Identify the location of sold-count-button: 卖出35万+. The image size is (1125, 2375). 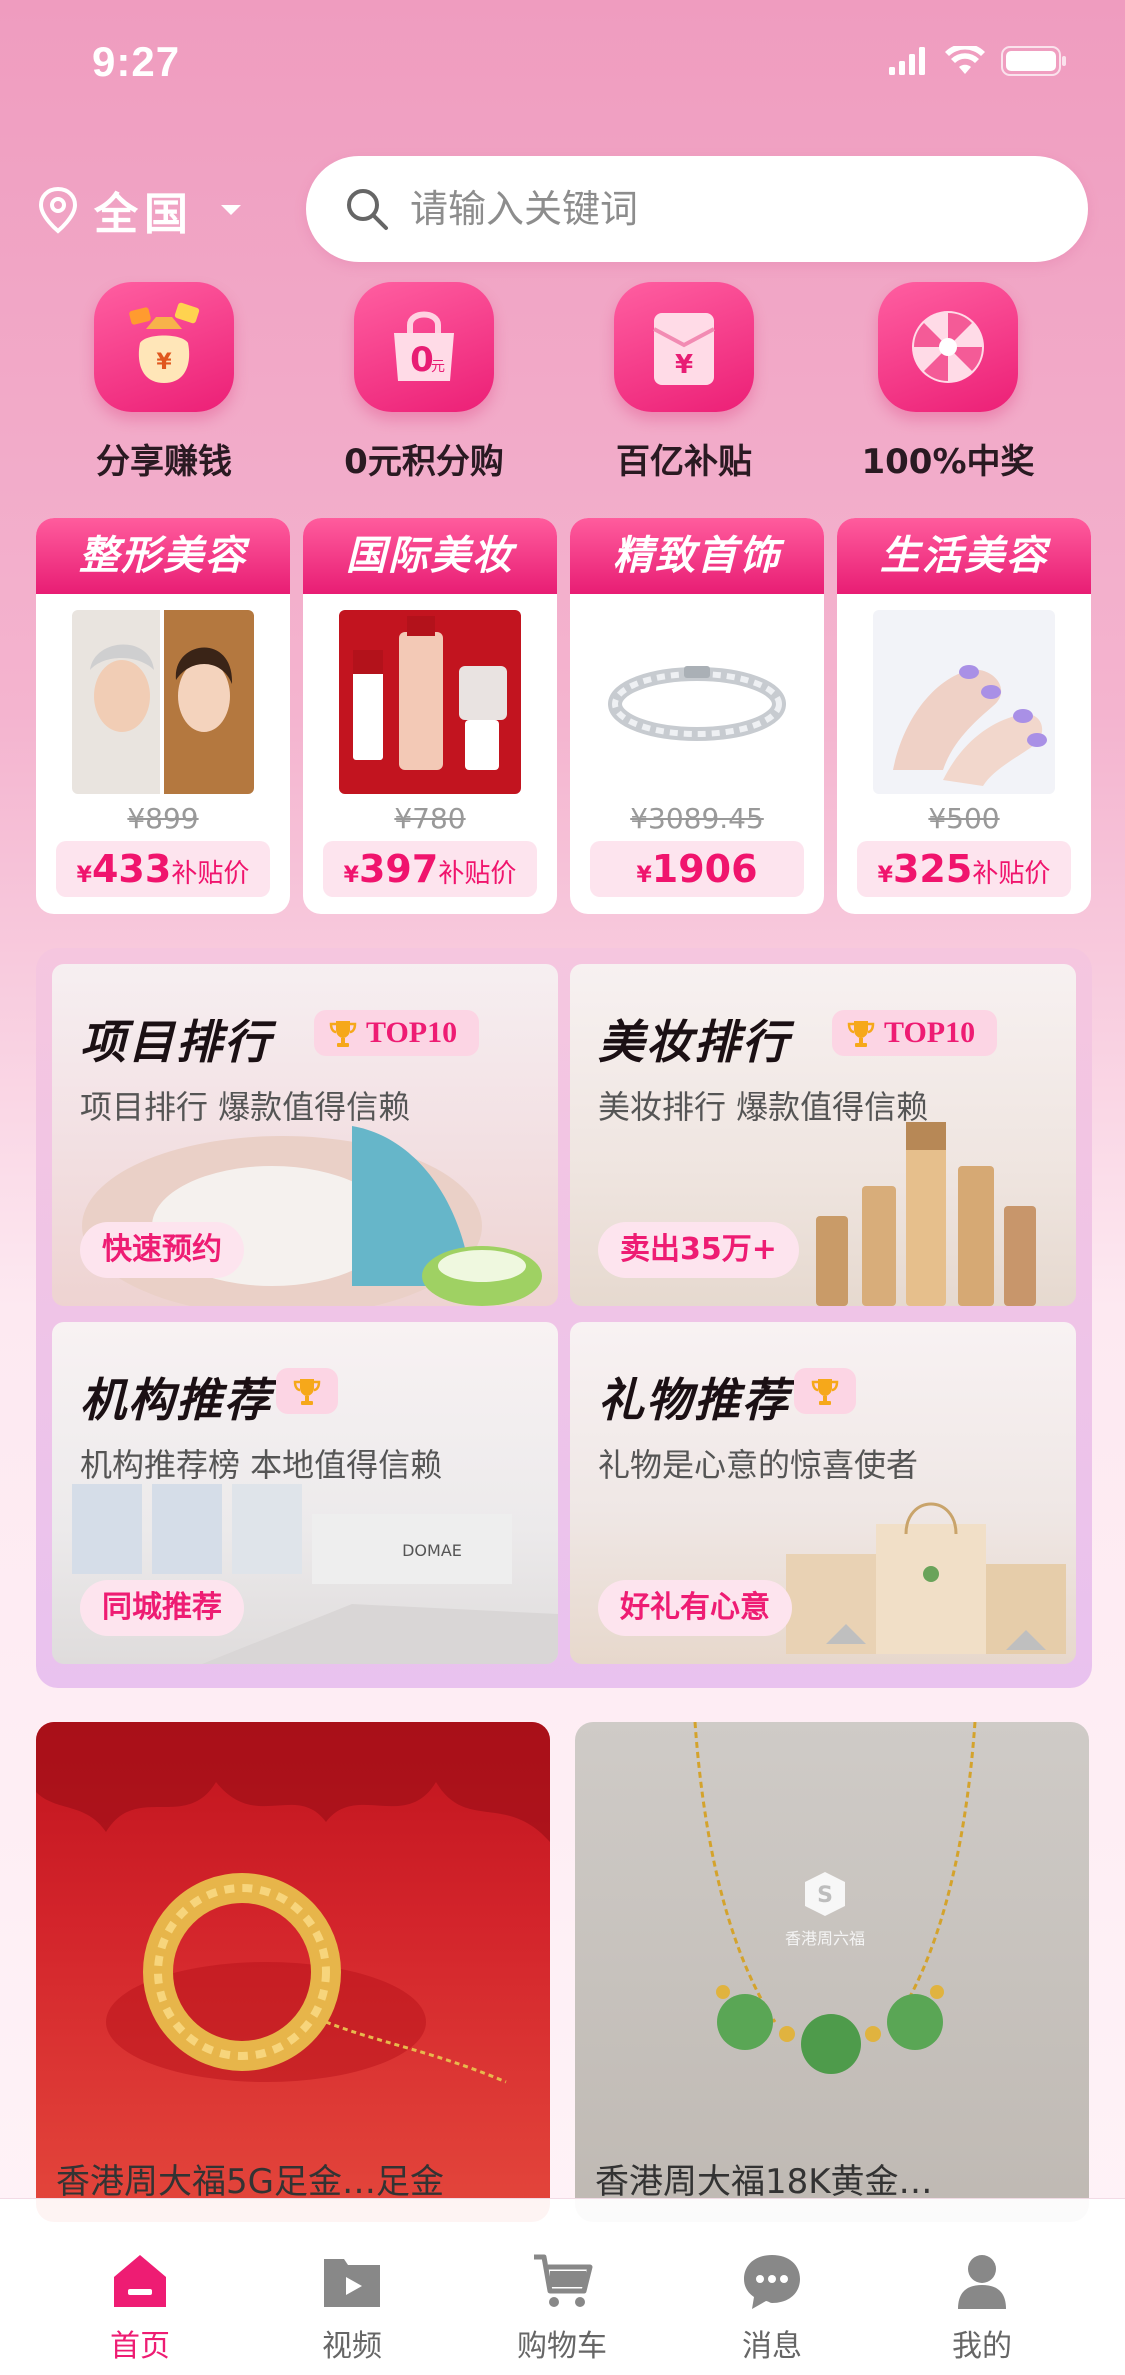
(698, 1250).